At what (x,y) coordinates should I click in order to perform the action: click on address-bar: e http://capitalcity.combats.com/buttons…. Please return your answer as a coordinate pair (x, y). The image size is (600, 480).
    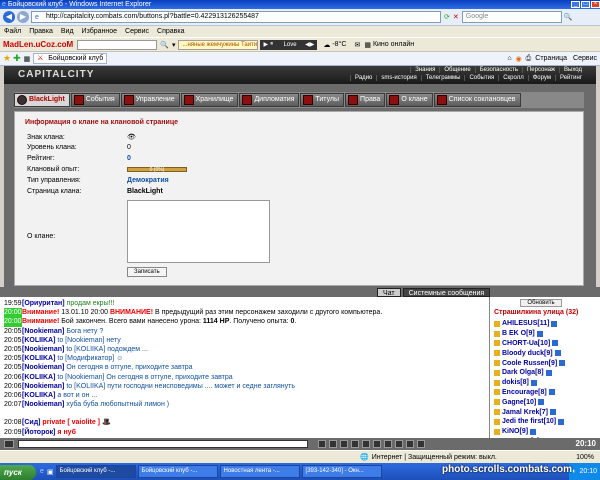
    Looking at the image, I should click on (236, 17).